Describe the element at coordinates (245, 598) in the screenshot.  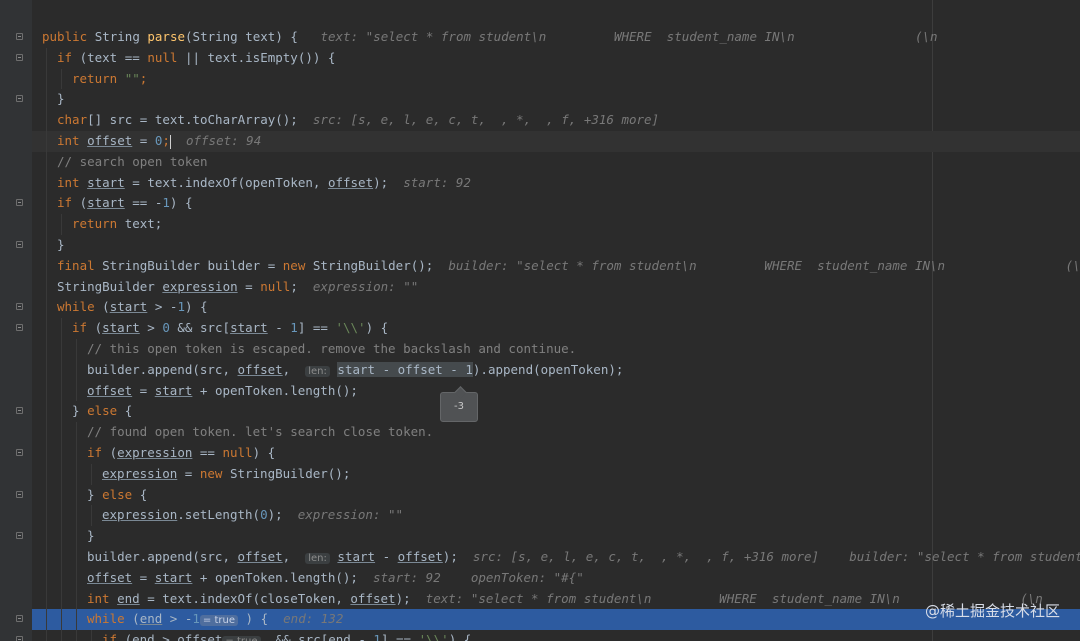
I see `code-token: = text.indexOf(closeToken,` at that location.